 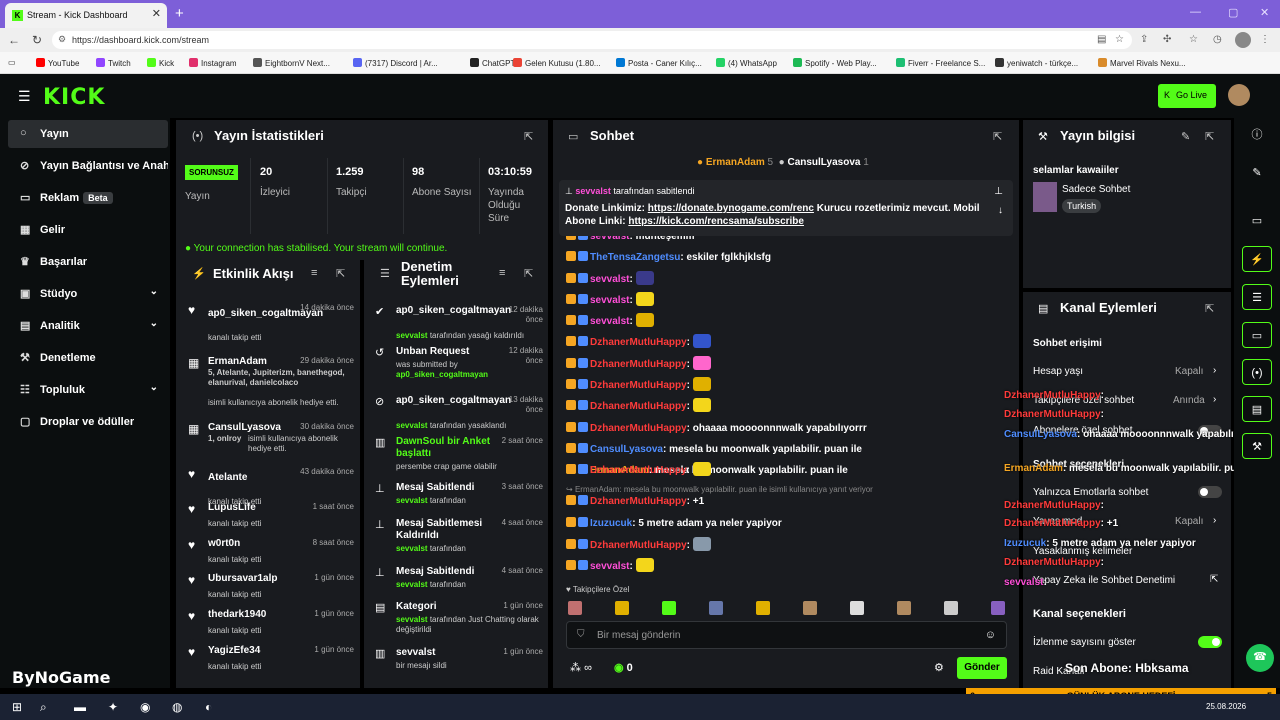 I want to click on list-rail-icon: ☰, so click(x=1257, y=297).